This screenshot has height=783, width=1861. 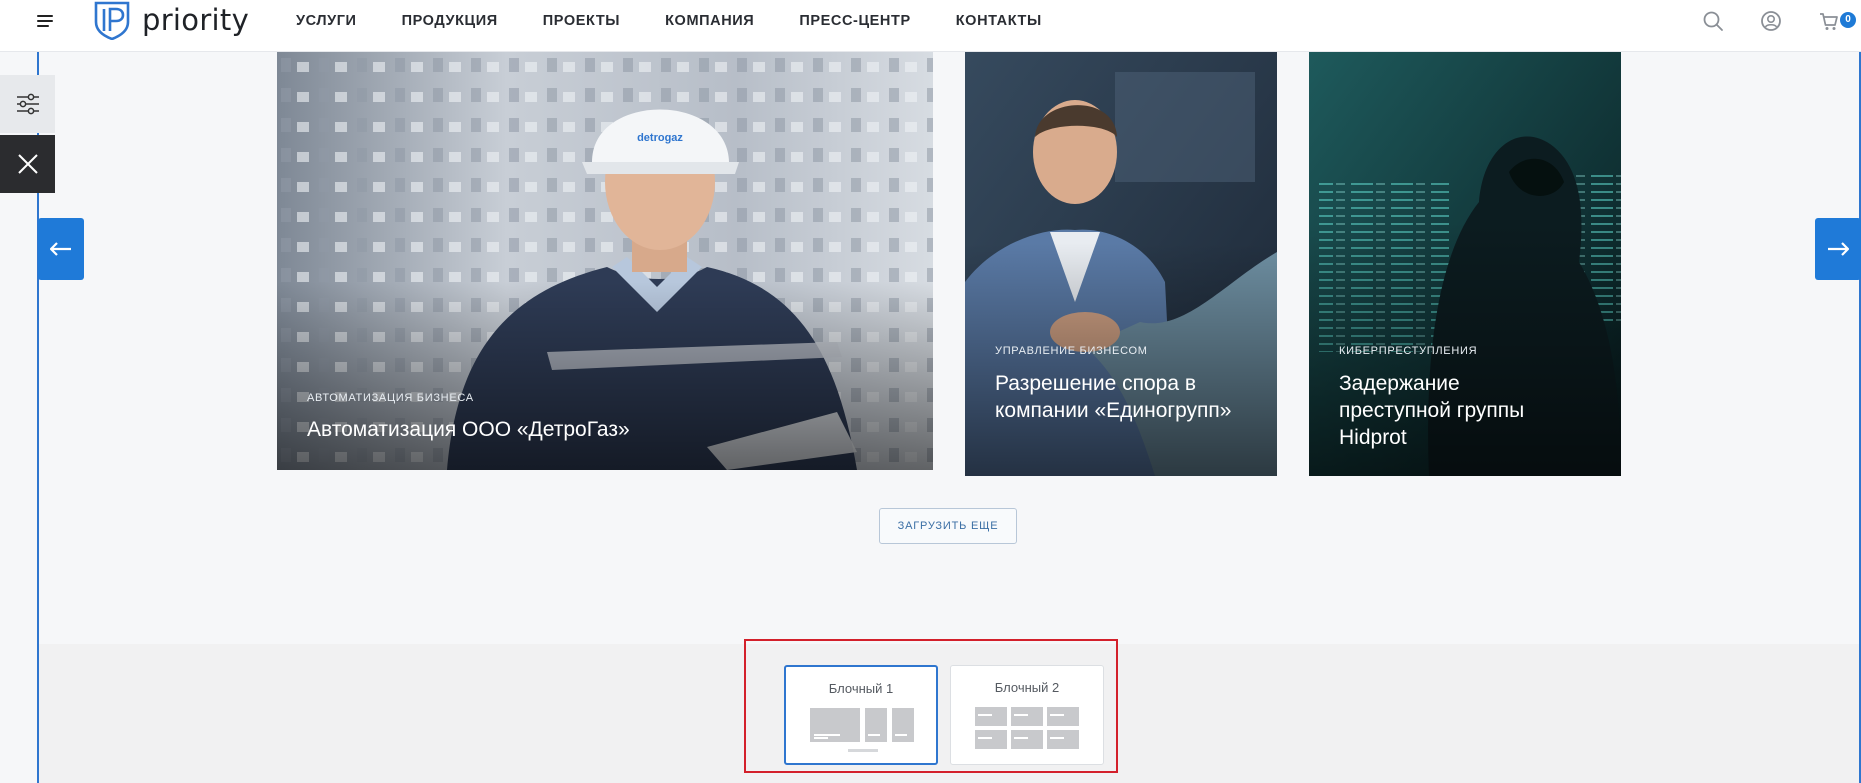 I want to click on card-category: УПРАВЛЕНИЕ БИЗНЕСОМ, so click(x=1071, y=351).